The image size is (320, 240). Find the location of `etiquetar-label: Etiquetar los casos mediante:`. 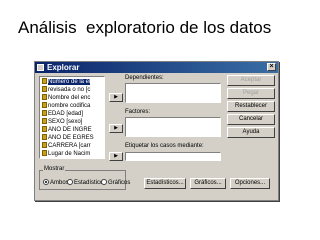

etiquetar-label: Etiquetar los casos mediante: is located at coordinates (164, 146).